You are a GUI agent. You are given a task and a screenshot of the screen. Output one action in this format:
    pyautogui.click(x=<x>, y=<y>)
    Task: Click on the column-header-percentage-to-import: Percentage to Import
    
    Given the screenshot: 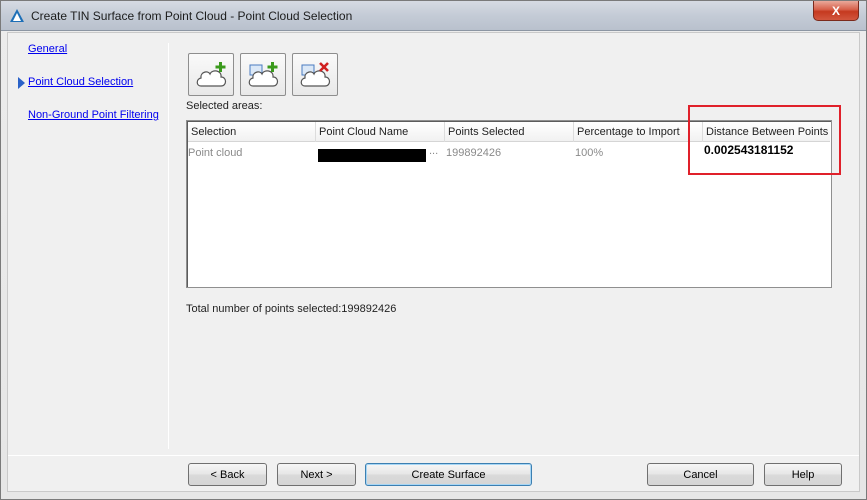 What is the action you would take?
    pyautogui.click(x=638, y=132)
    